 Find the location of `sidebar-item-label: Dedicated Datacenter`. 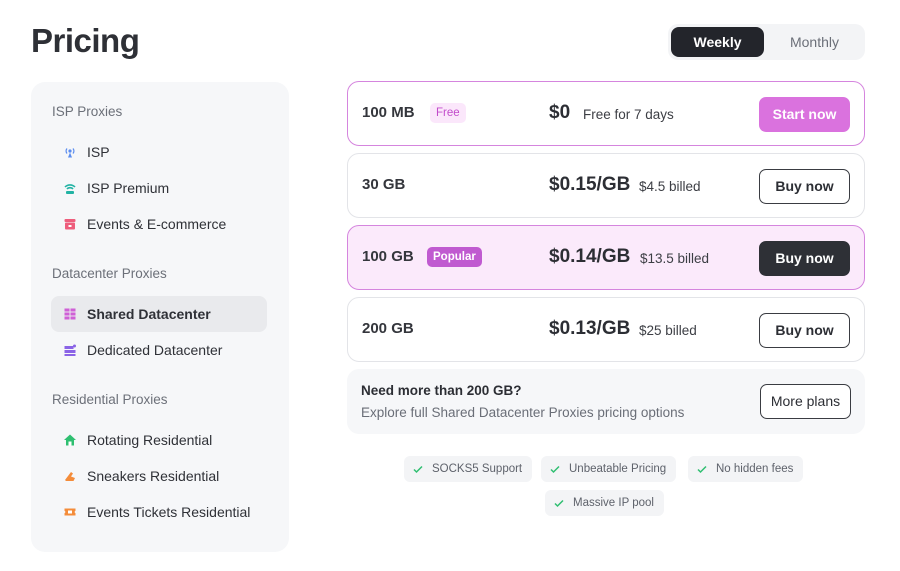

sidebar-item-label: Dedicated Datacenter is located at coordinates (155, 350).